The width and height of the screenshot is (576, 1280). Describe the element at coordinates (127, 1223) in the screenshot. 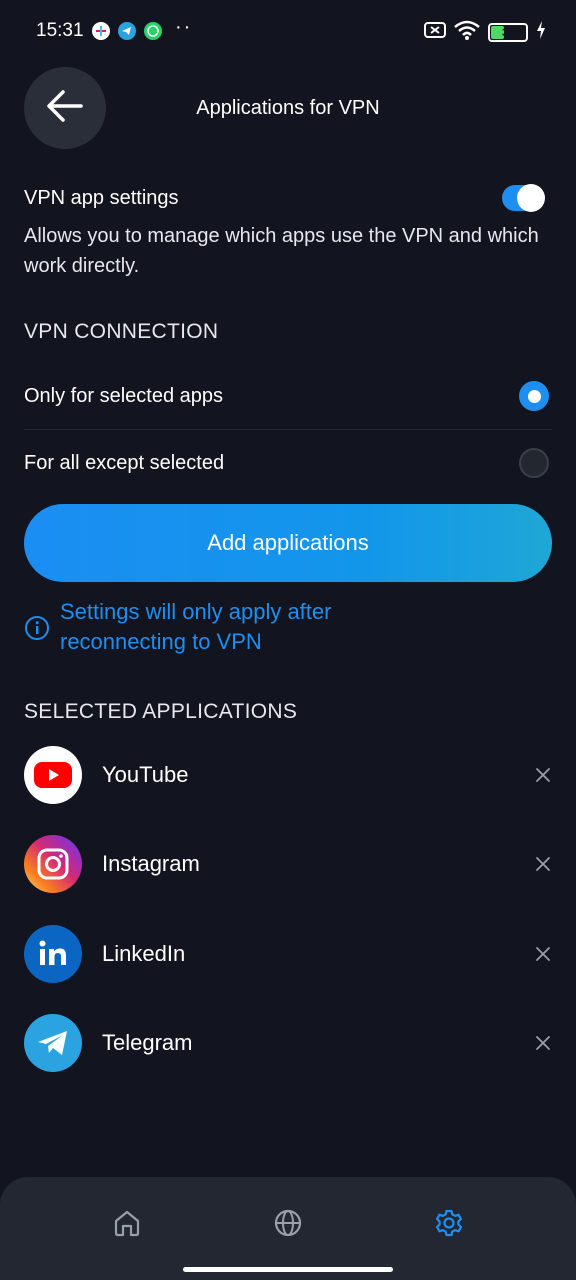

I see `home-icon` at that location.